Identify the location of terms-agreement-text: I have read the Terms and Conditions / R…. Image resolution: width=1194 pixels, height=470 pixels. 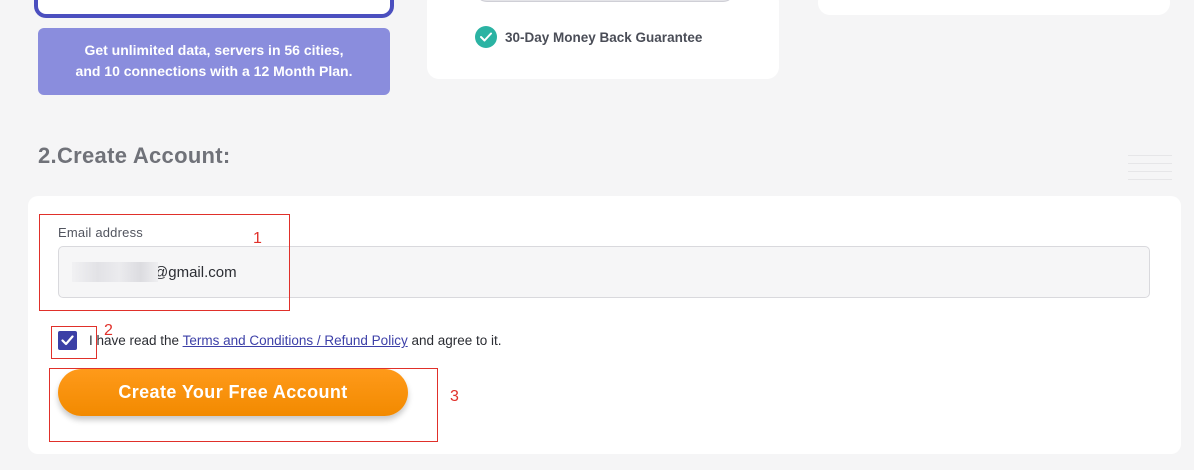
(295, 340).